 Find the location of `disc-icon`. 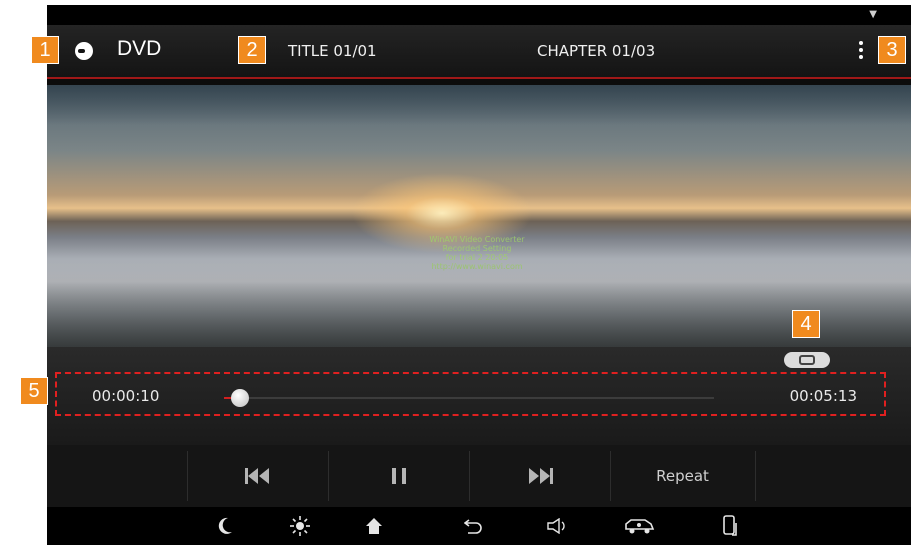

disc-icon is located at coordinates (84, 51).